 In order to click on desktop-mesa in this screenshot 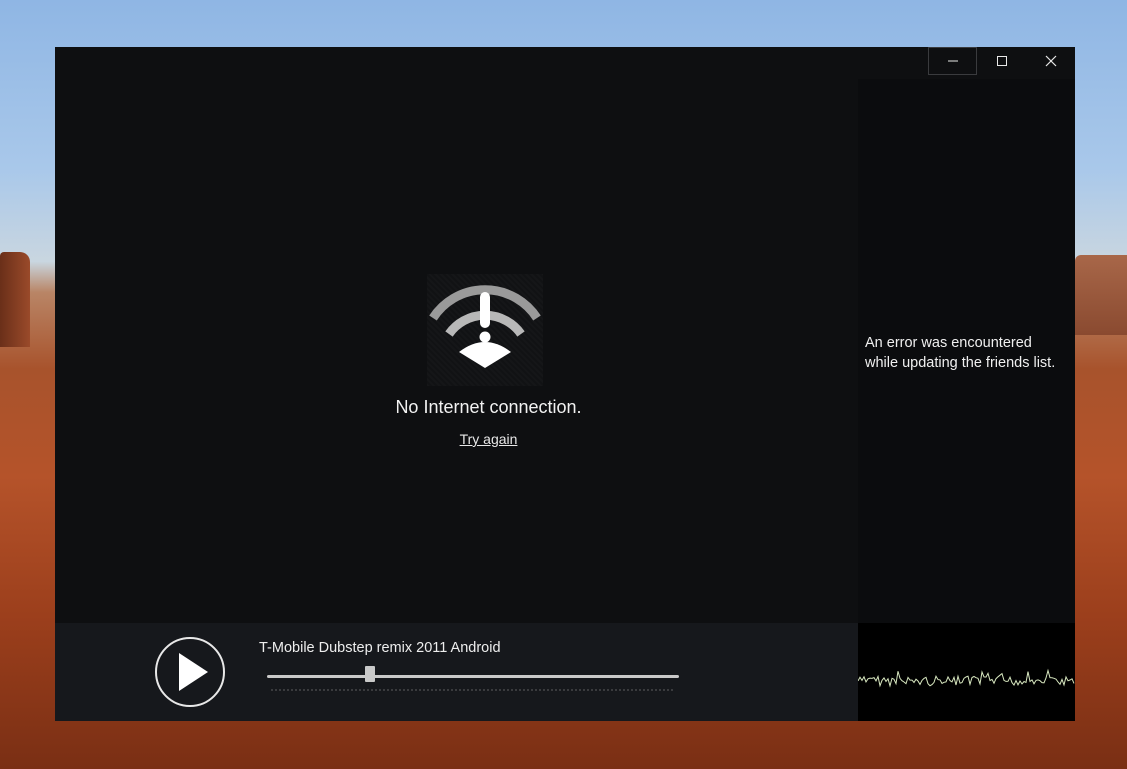, I will do `click(1101, 295)`.